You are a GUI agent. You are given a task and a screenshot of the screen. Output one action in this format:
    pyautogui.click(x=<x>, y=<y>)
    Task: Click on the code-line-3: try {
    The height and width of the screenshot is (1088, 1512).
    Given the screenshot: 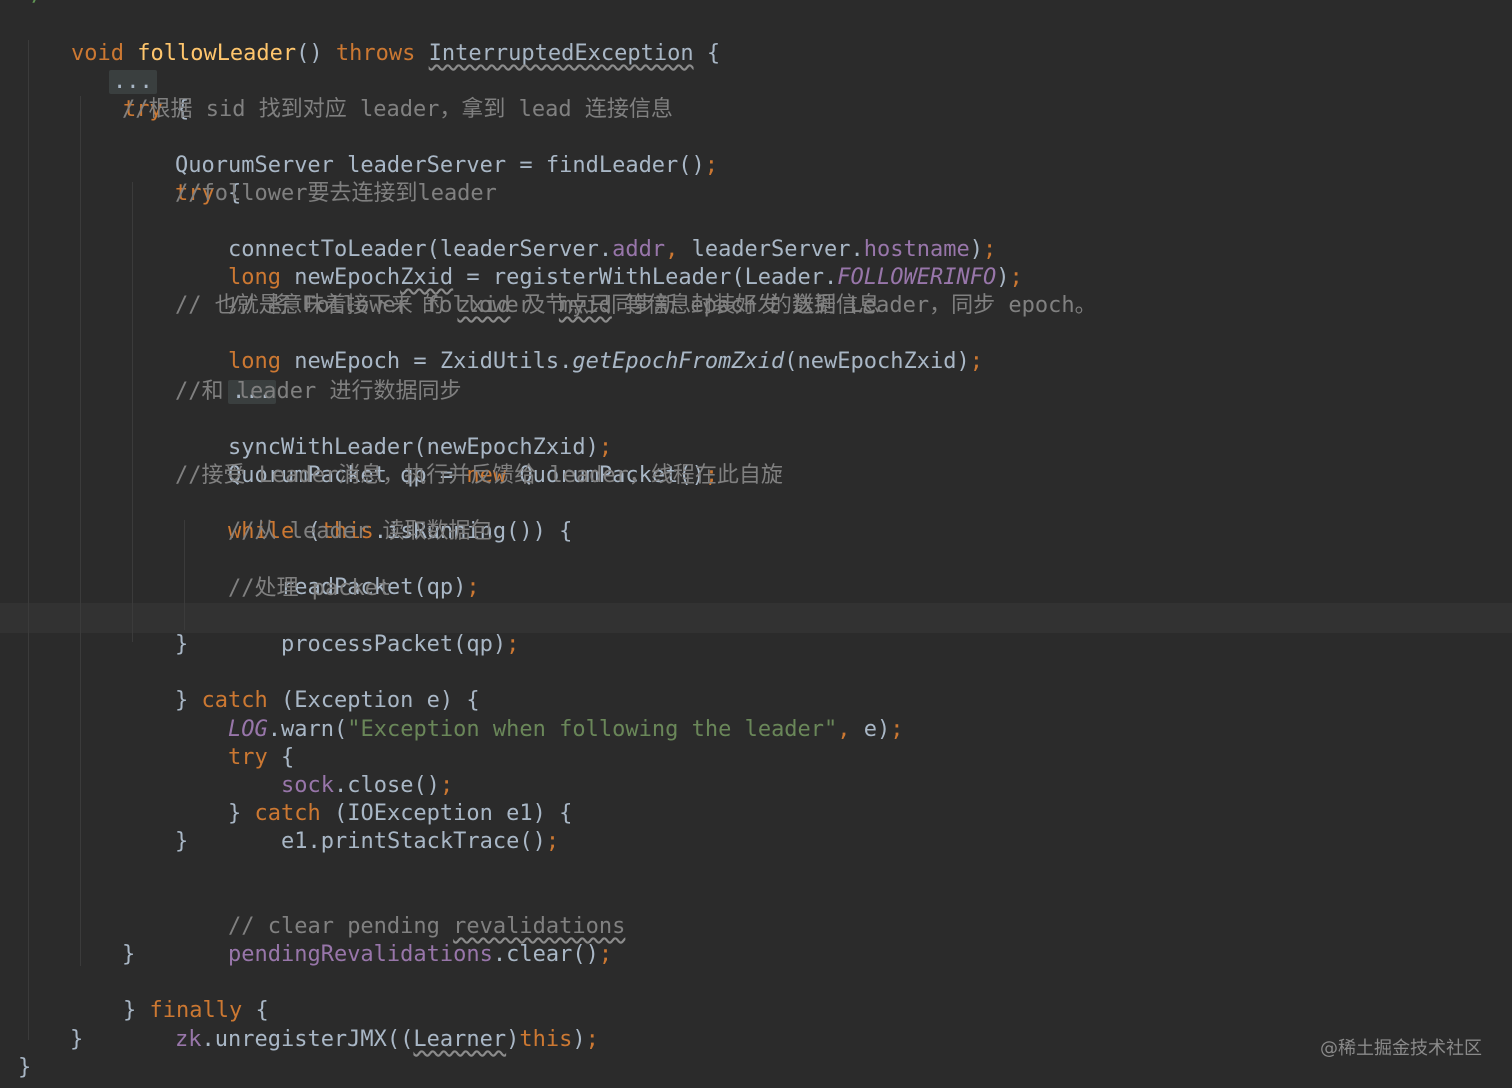 What is the action you would take?
    pyautogui.click(x=129, y=95)
    